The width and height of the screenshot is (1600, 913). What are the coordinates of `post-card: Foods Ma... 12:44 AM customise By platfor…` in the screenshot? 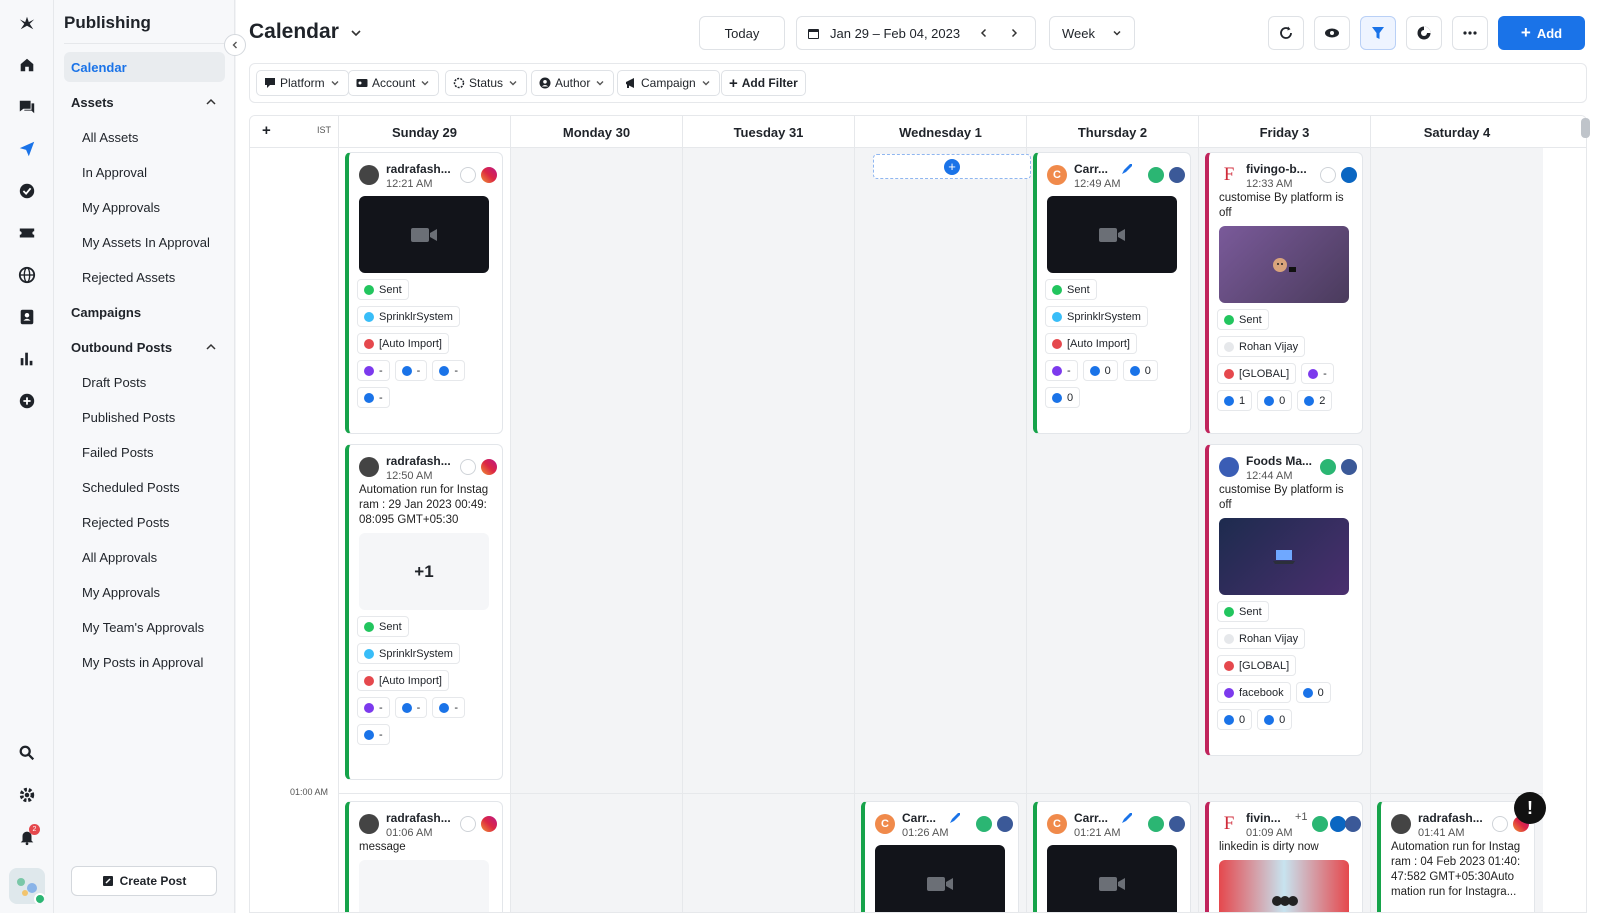 It's located at (1284, 600).